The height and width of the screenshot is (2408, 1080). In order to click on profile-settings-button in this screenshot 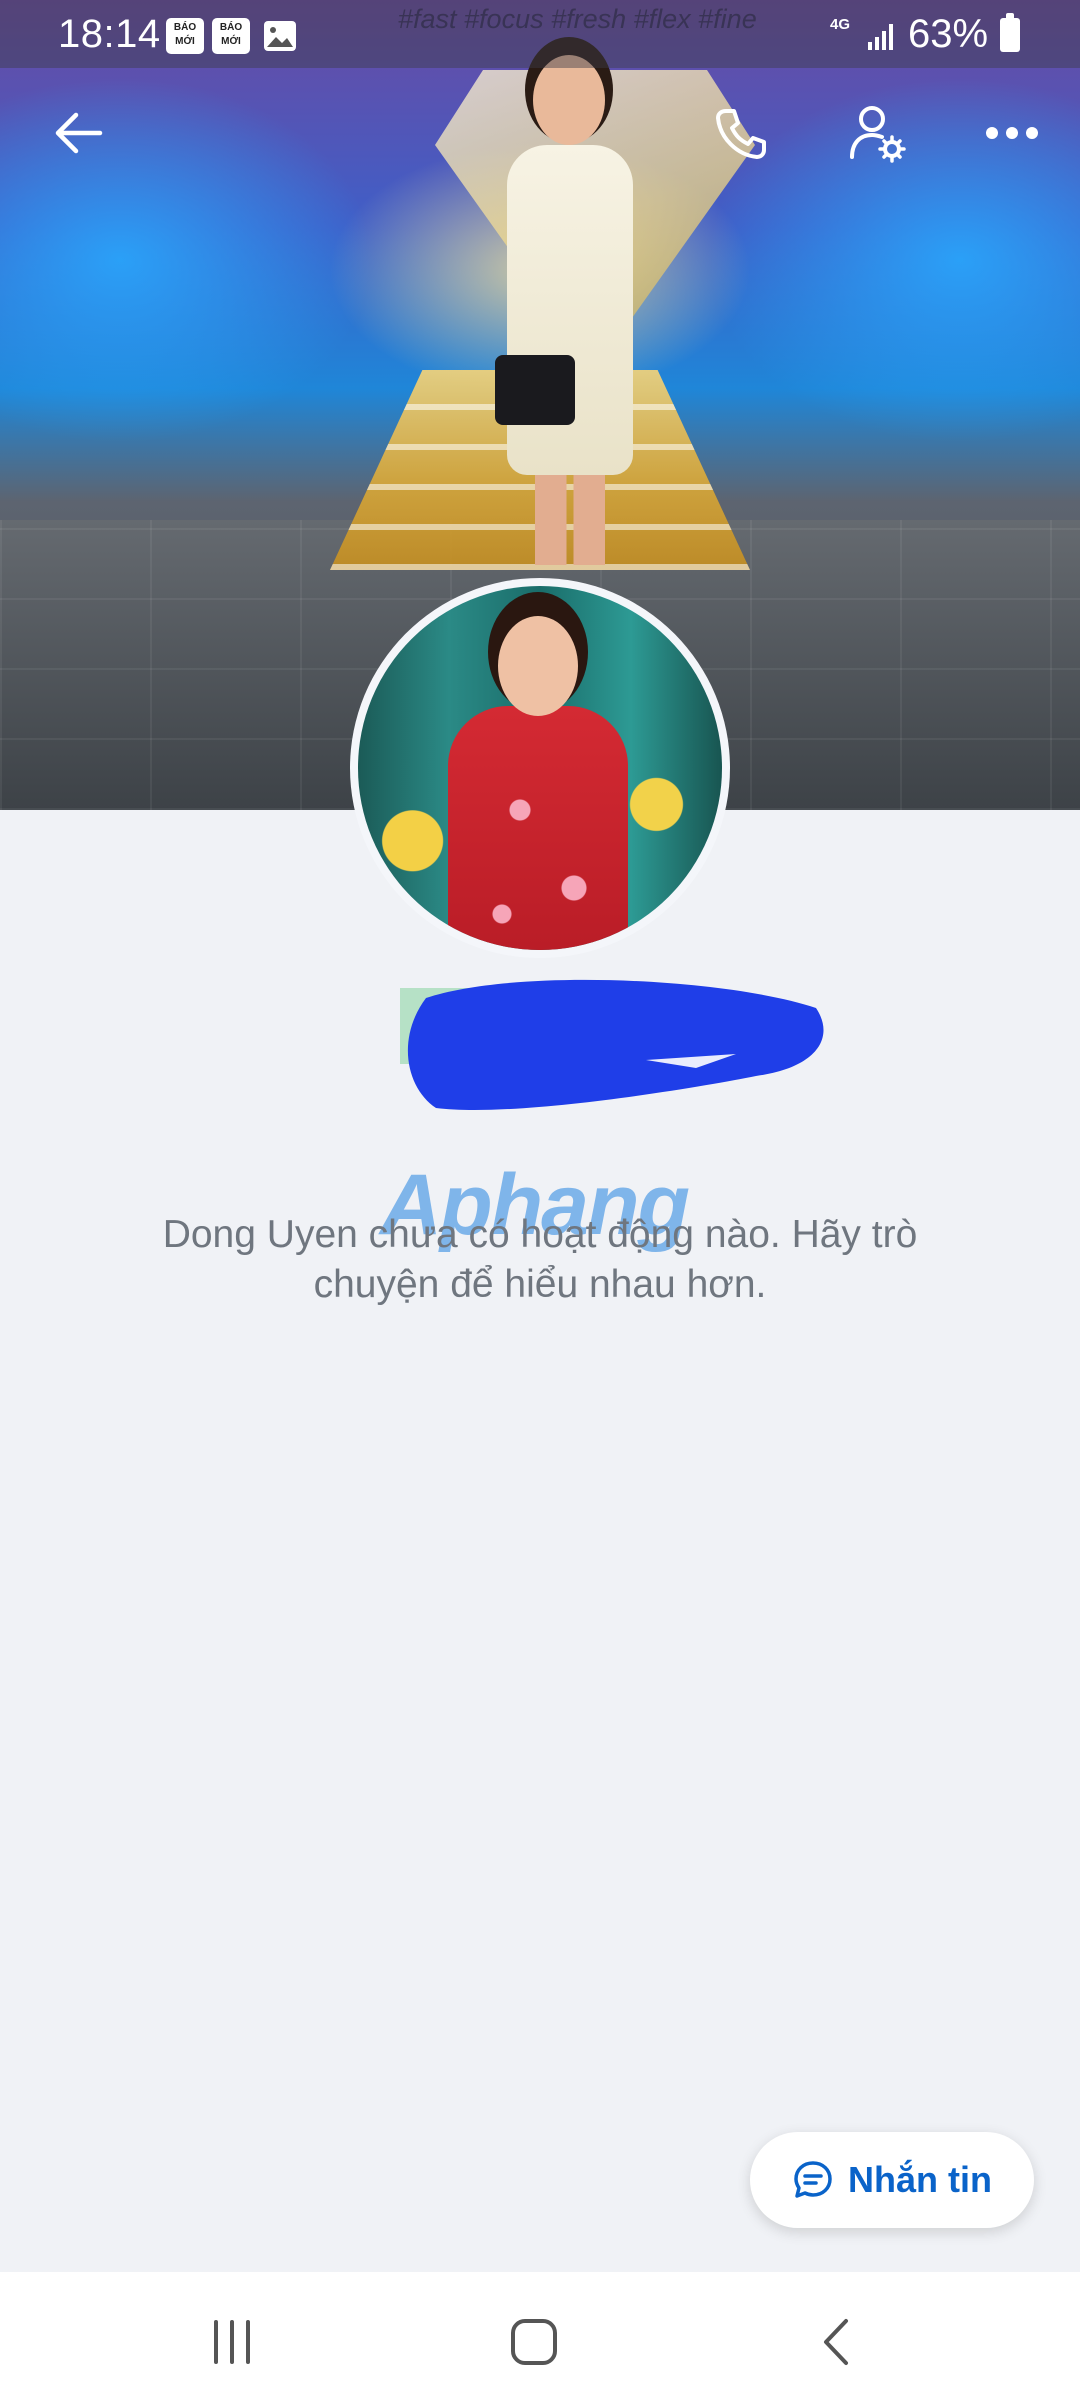, I will do `click(878, 133)`.